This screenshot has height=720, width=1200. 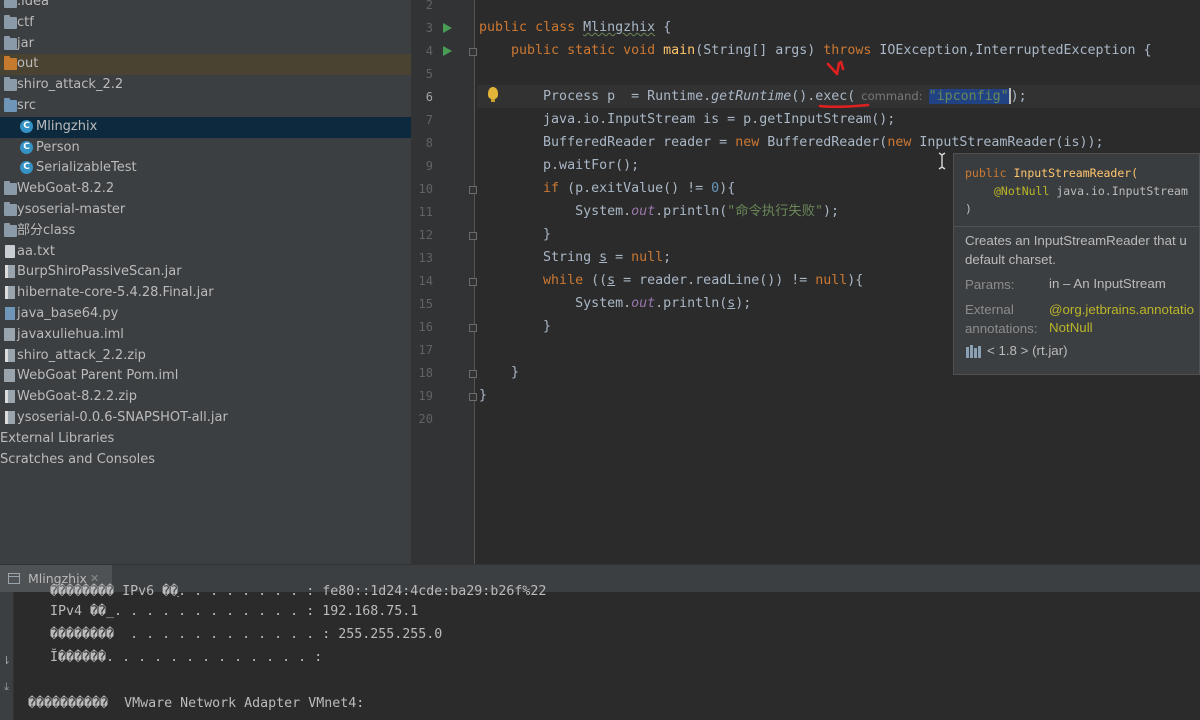 I want to click on library-icon, so click(x=973, y=351).